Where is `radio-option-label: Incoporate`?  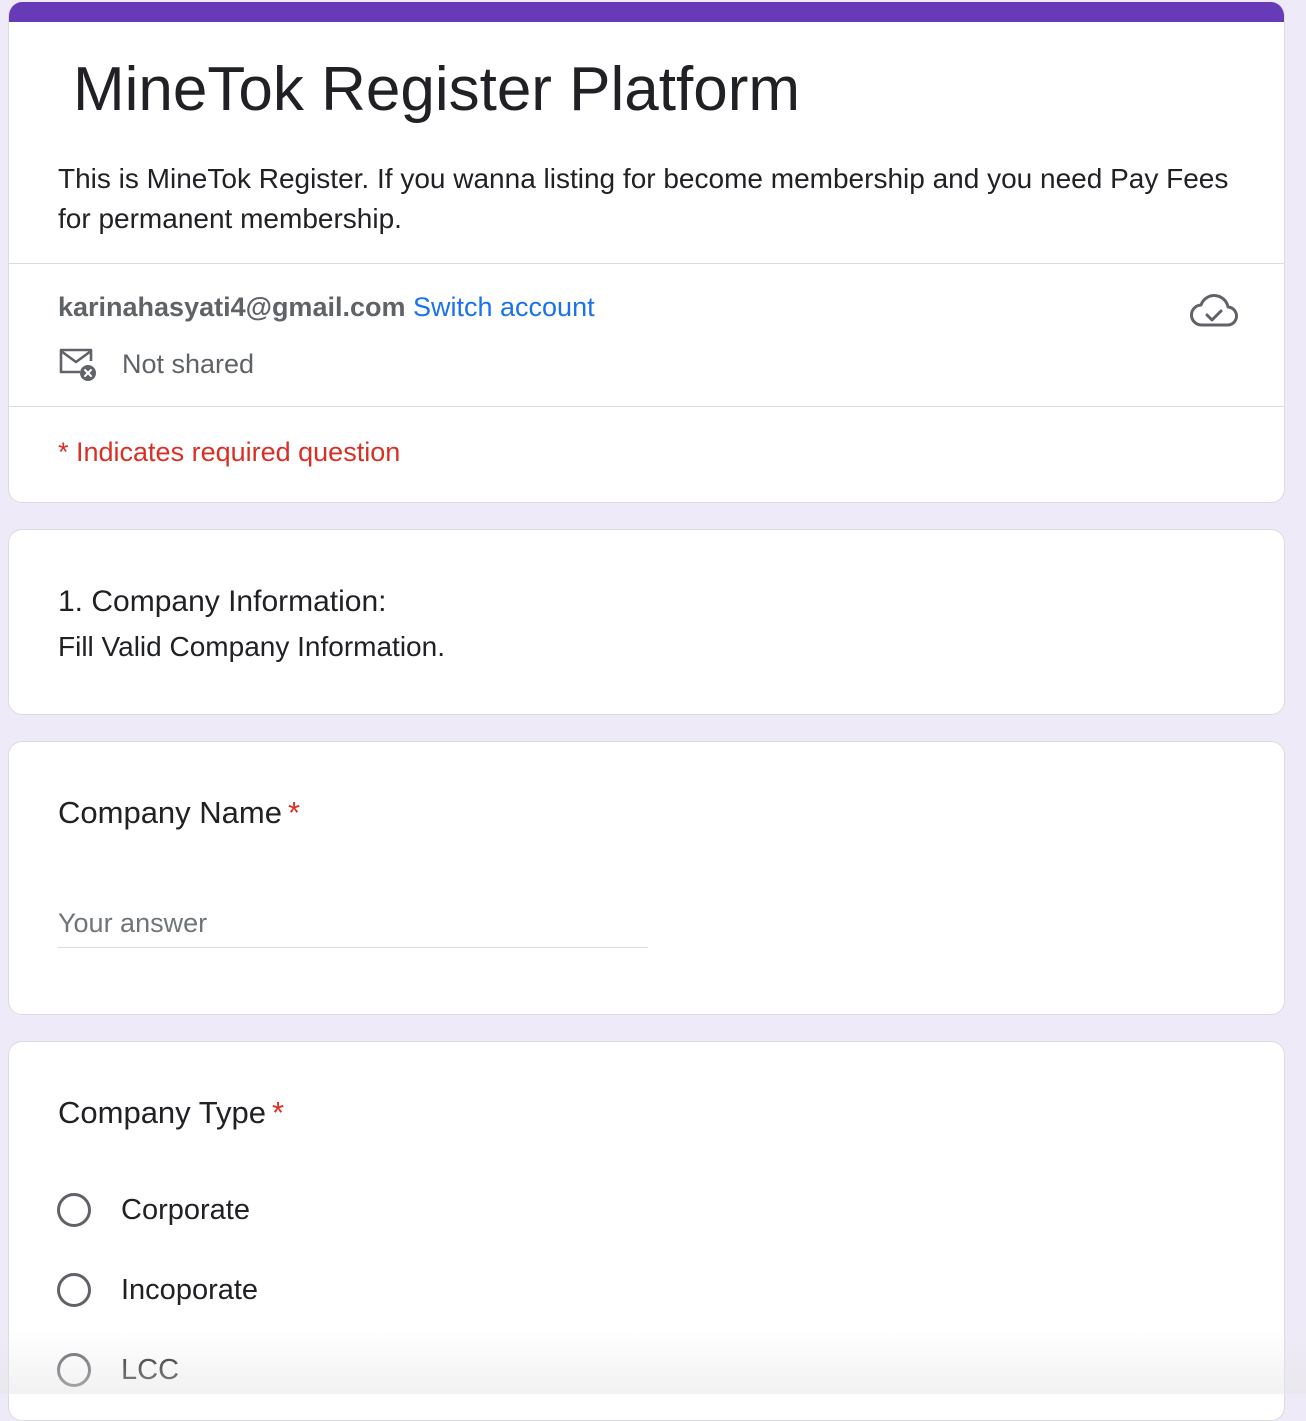 radio-option-label: Incoporate is located at coordinates (190, 1290).